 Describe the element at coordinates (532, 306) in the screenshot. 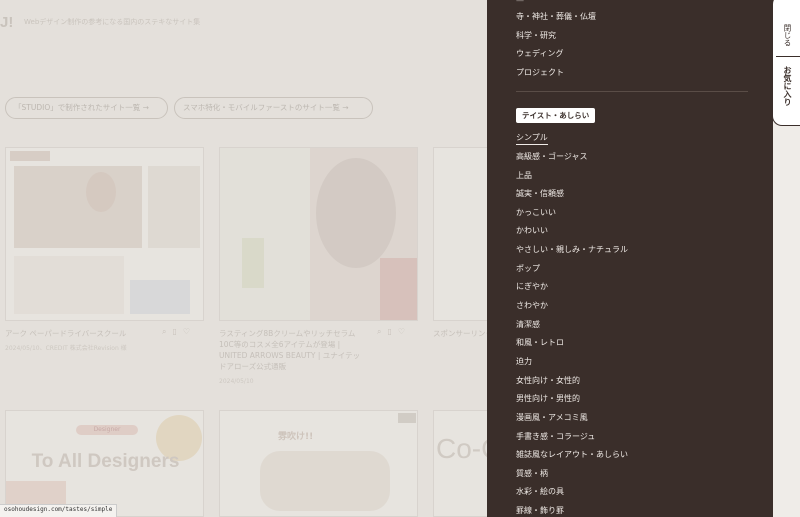

I see `drawer-item: さわやか` at that location.